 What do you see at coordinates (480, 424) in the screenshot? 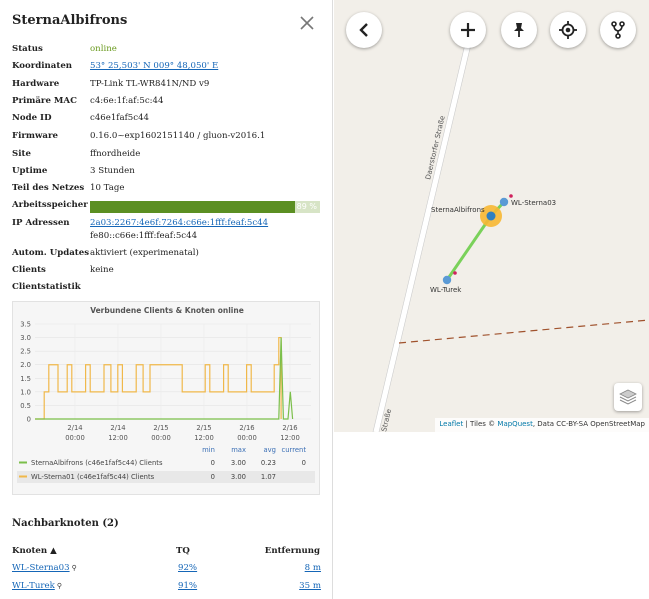
I see `attribution-text: | Tiles ©` at bounding box center [480, 424].